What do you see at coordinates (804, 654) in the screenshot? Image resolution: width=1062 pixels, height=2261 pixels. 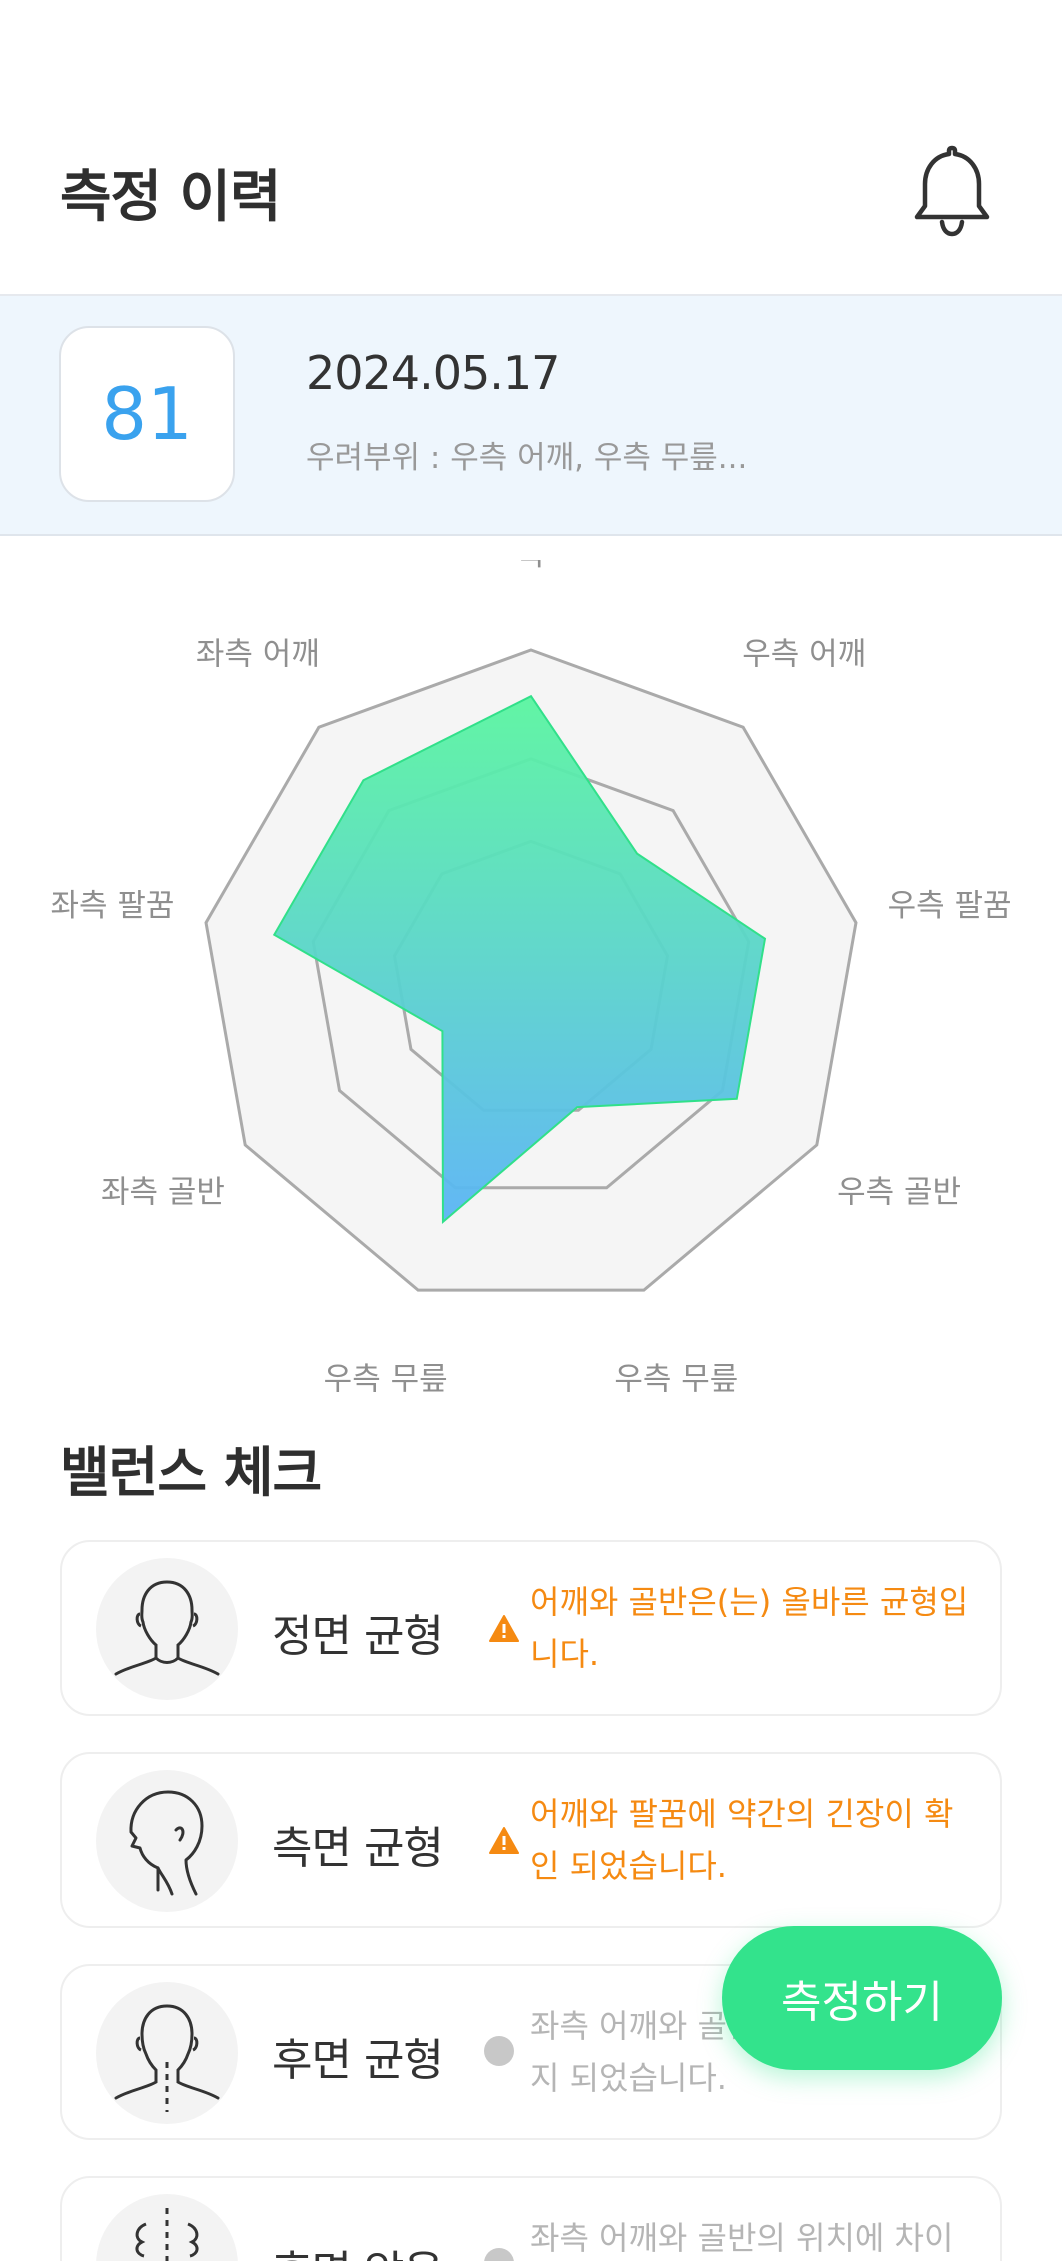 I see `radar-axis-label: 우측 어깨` at bounding box center [804, 654].